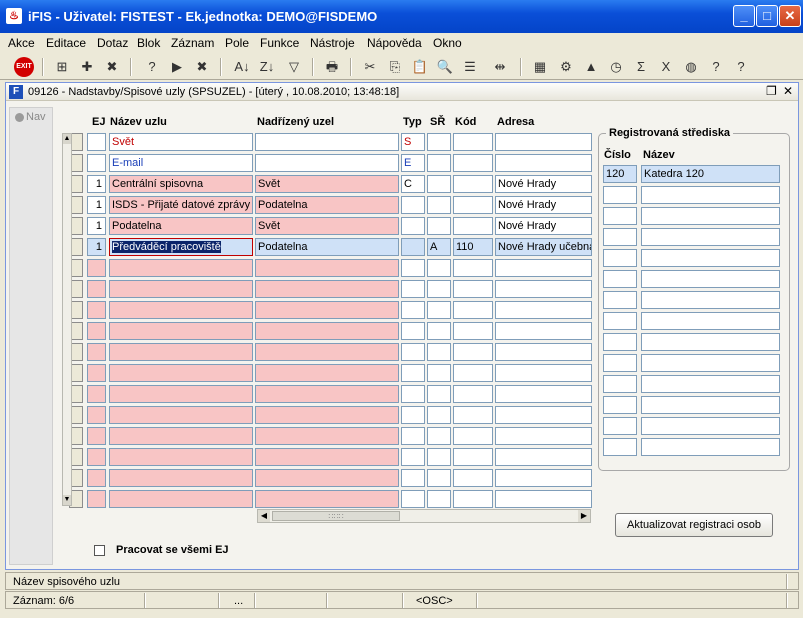  Describe the element at coordinates (447, 43) in the screenshot. I see `menu-okno: Okno` at that location.